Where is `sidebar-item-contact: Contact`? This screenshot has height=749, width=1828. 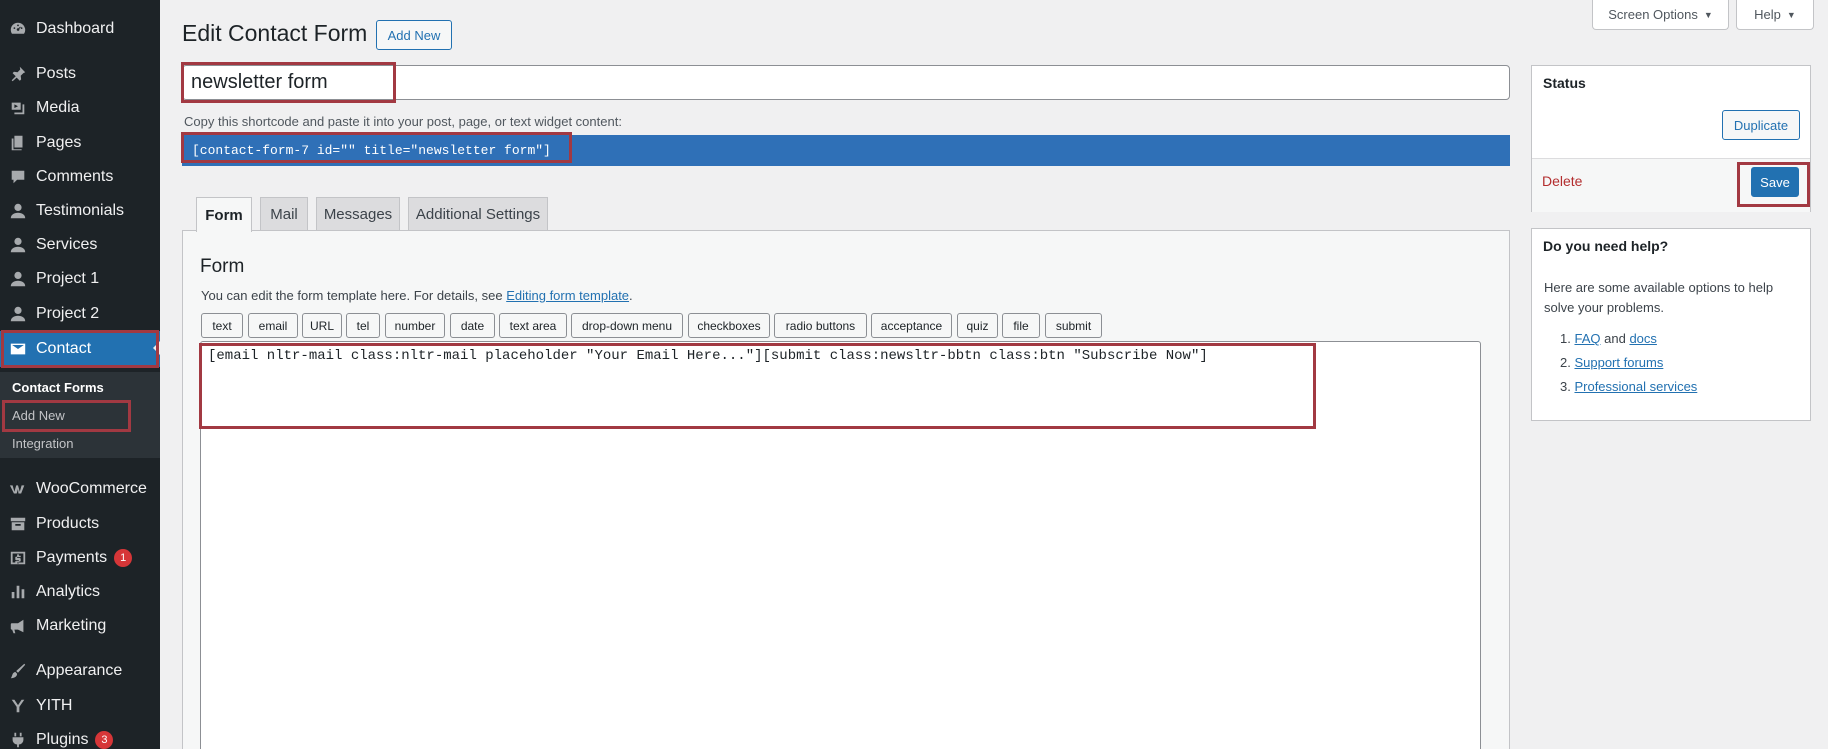
sidebar-item-contact: Contact is located at coordinates (80, 349).